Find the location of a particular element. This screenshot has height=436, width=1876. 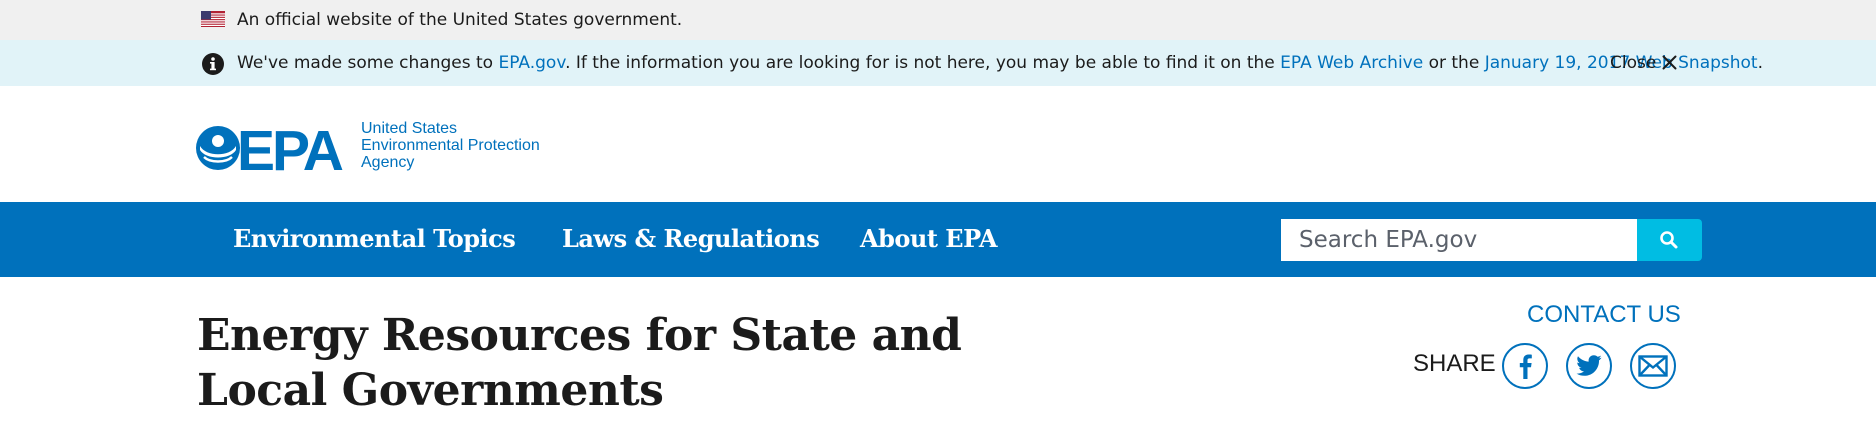

agency-name-line1: United States is located at coordinates (409, 128).